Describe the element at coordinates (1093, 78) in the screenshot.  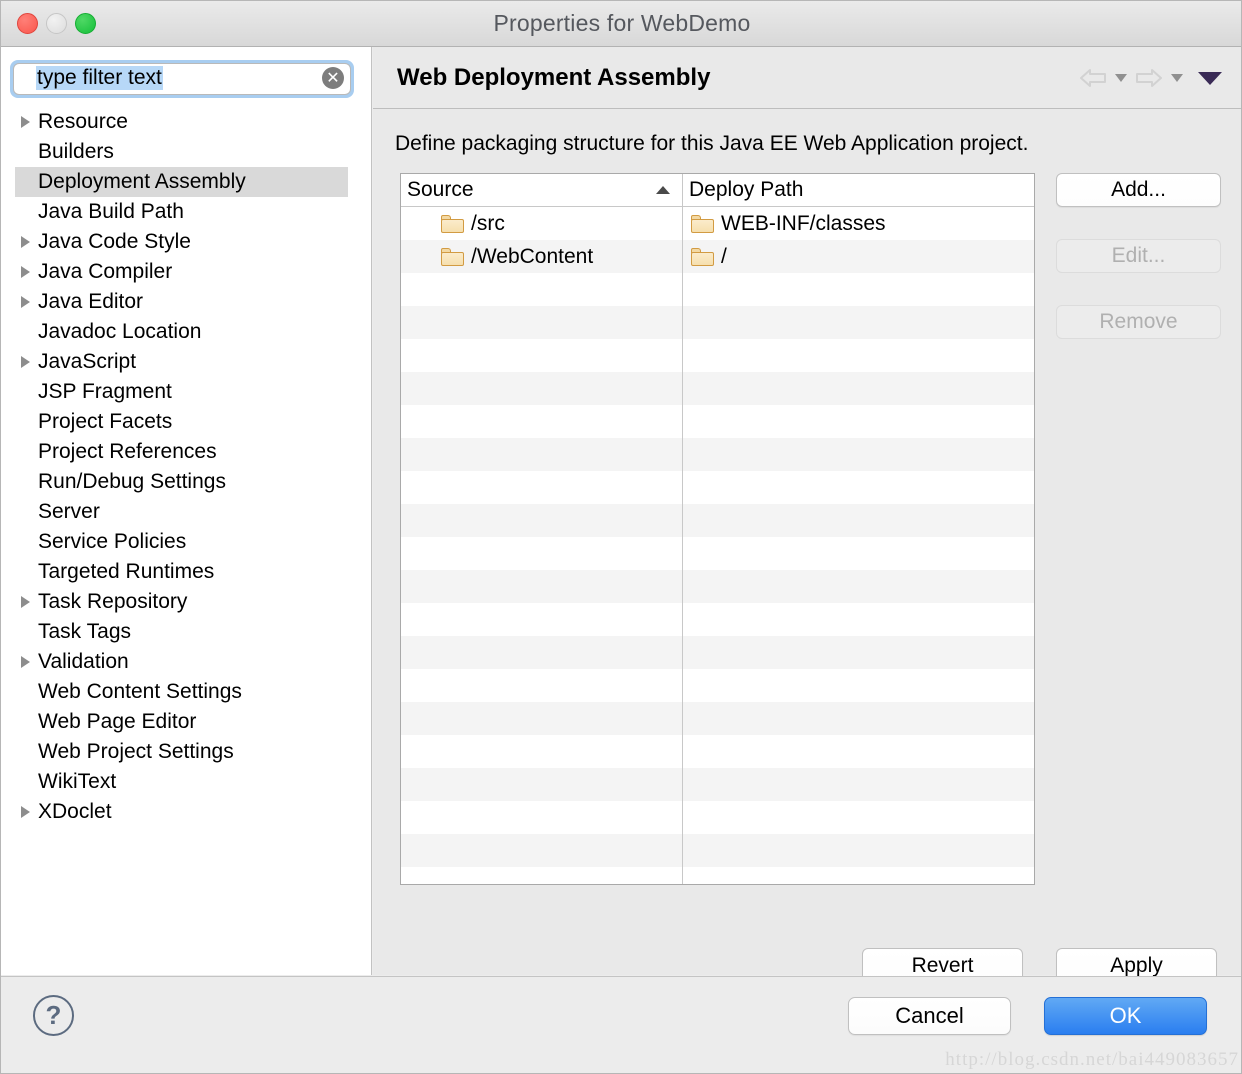
I see `back-arrow-icon` at that location.